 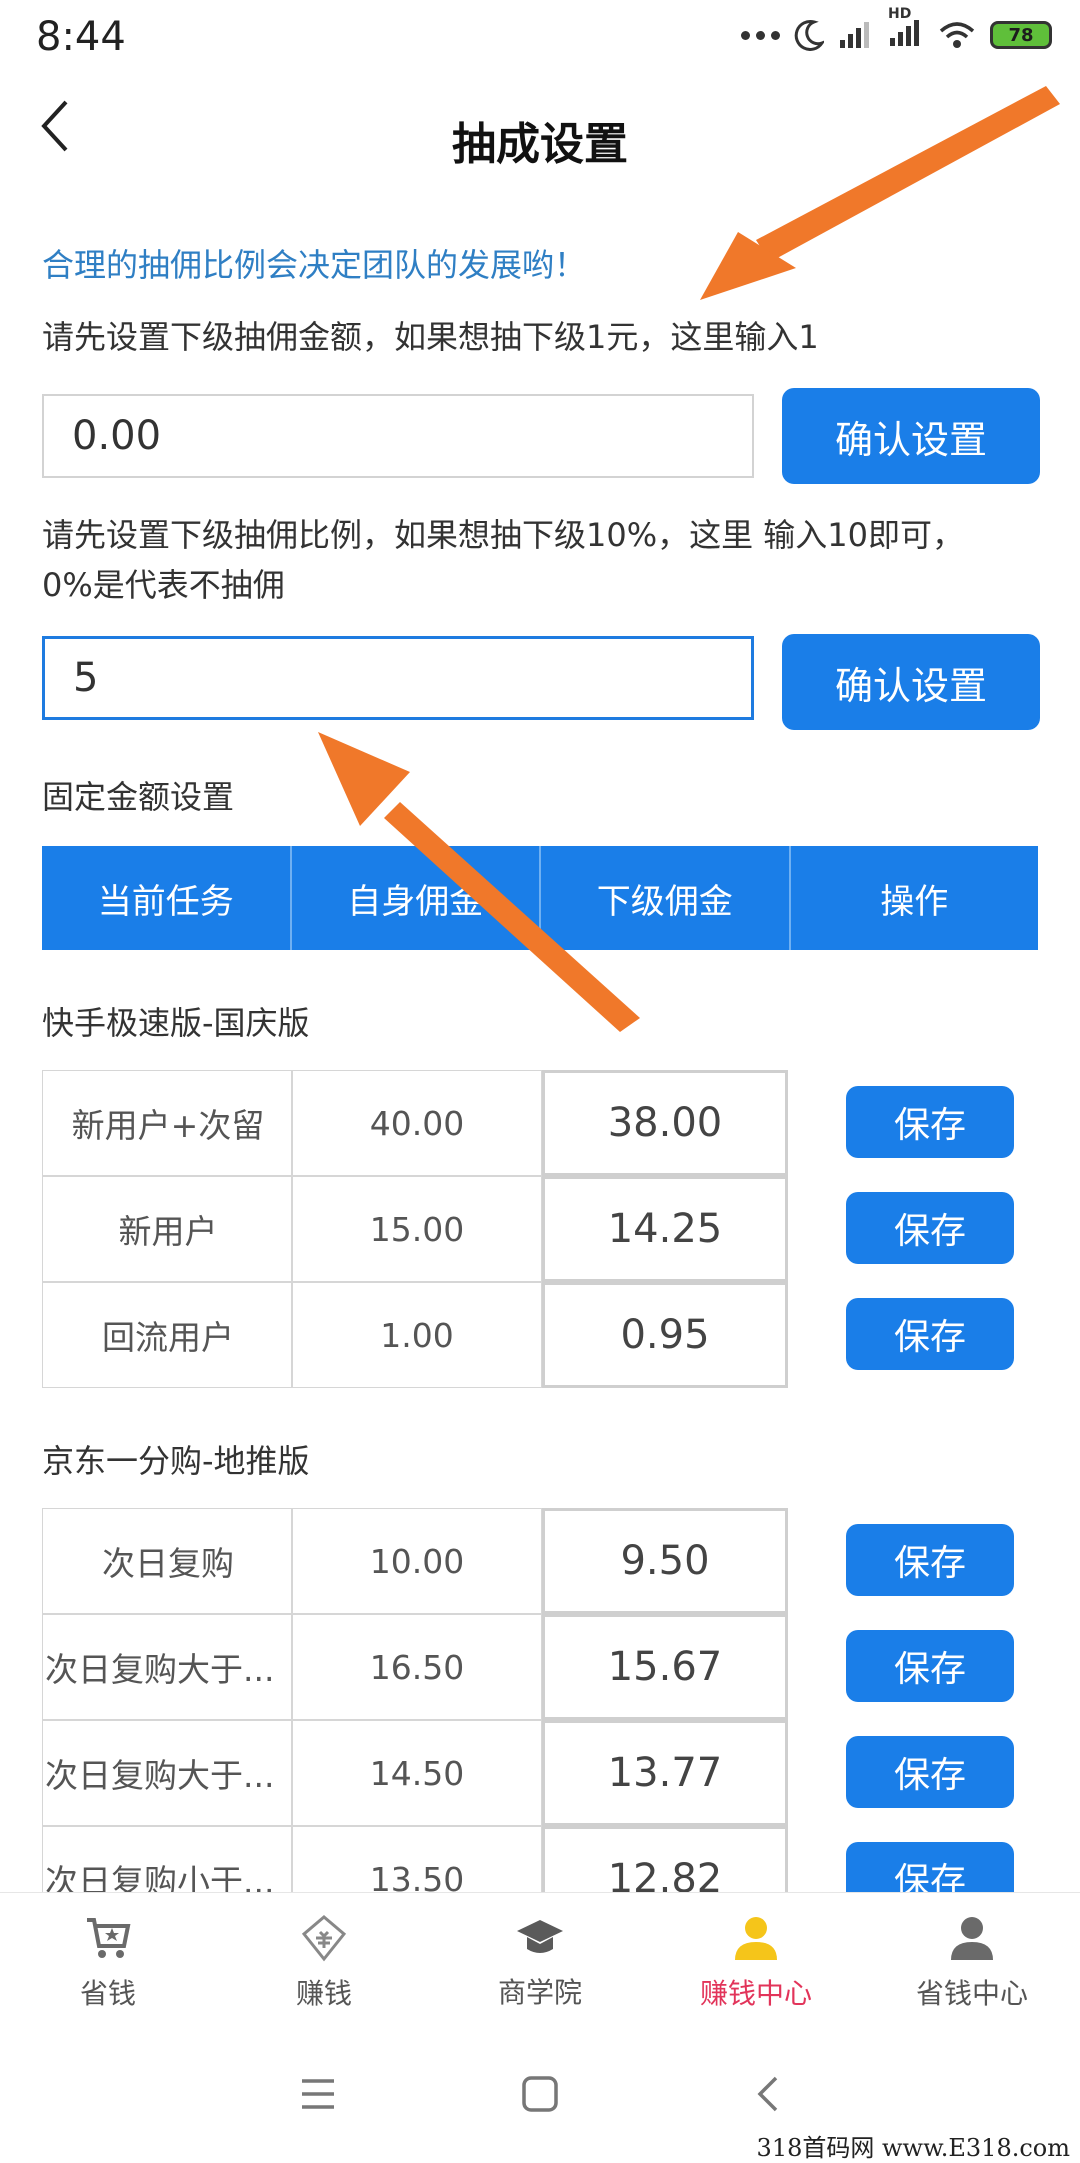 What do you see at coordinates (324, 1938) in the screenshot?
I see `money-card-icon` at bounding box center [324, 1938].